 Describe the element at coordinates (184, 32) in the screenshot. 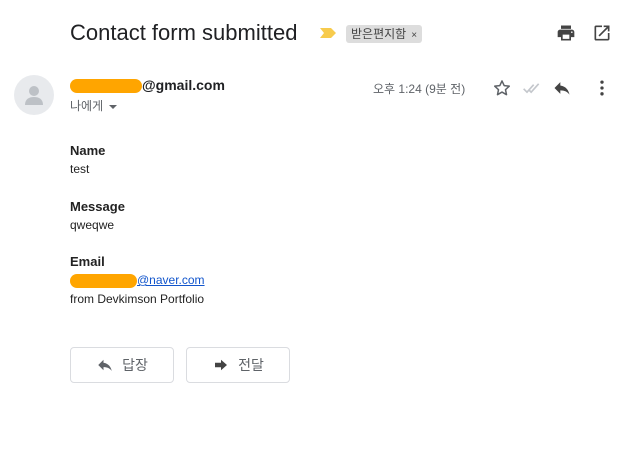

I see `subject-title: Contact form submitted` at that location.